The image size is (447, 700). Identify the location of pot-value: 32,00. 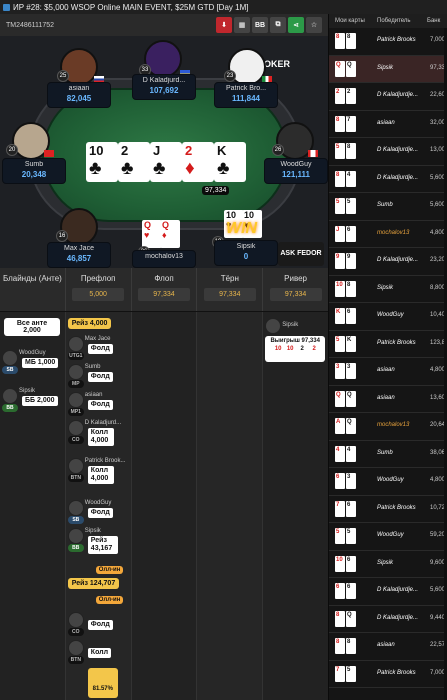
(437, 122).